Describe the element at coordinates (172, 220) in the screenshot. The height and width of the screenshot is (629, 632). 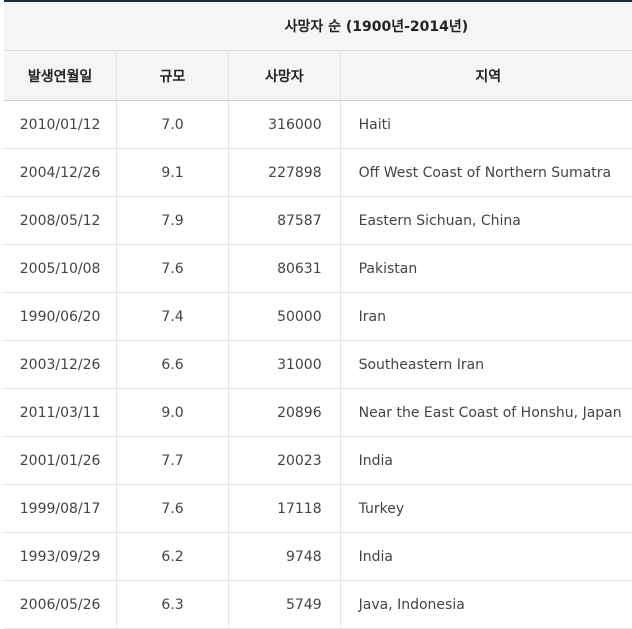
I see `magnitude-cell: 7.9` at that location.